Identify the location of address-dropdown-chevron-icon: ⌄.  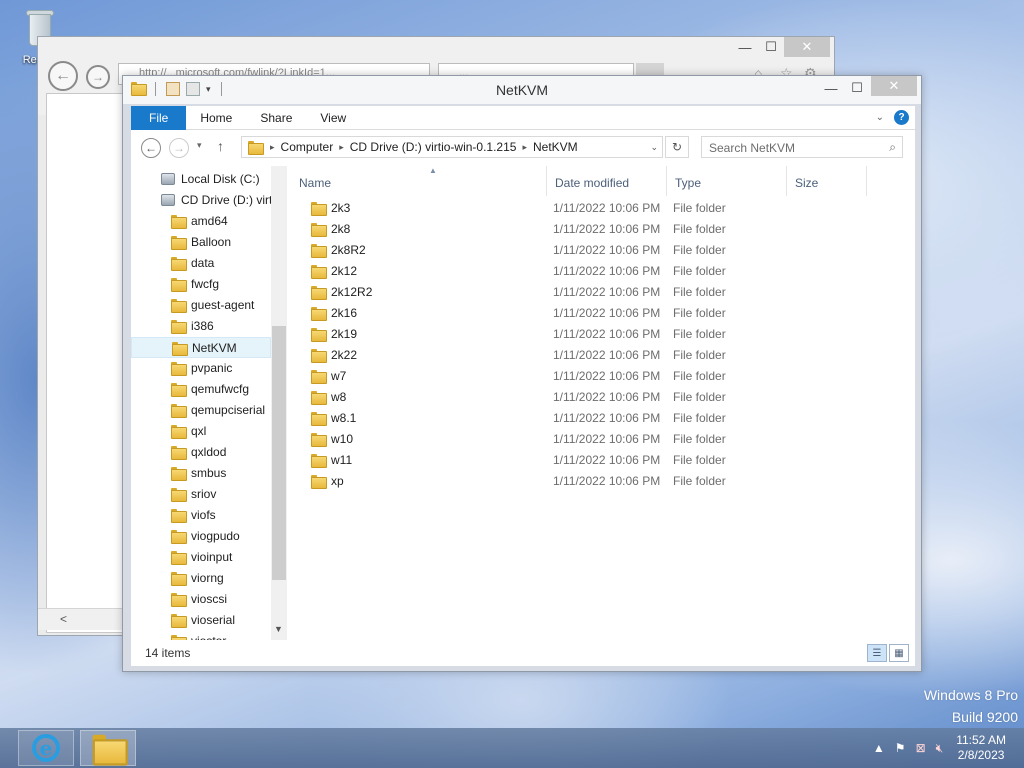
(654, 147).